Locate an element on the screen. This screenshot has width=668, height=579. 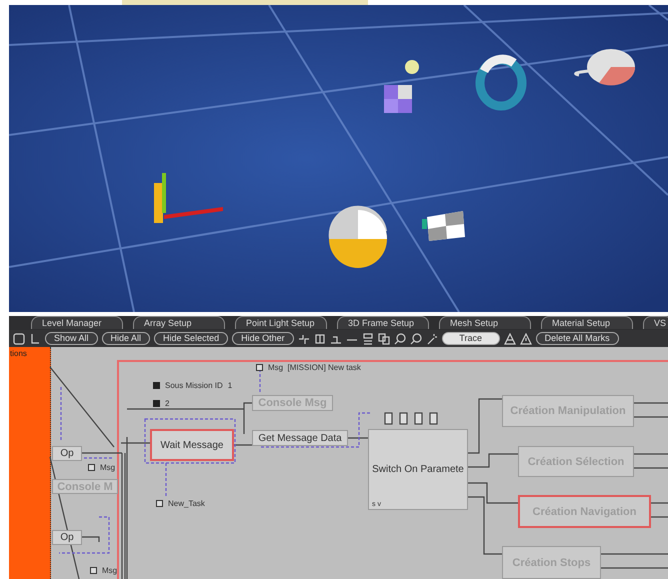
graph-block: Get Message Data is located at coordinates (300, 438).